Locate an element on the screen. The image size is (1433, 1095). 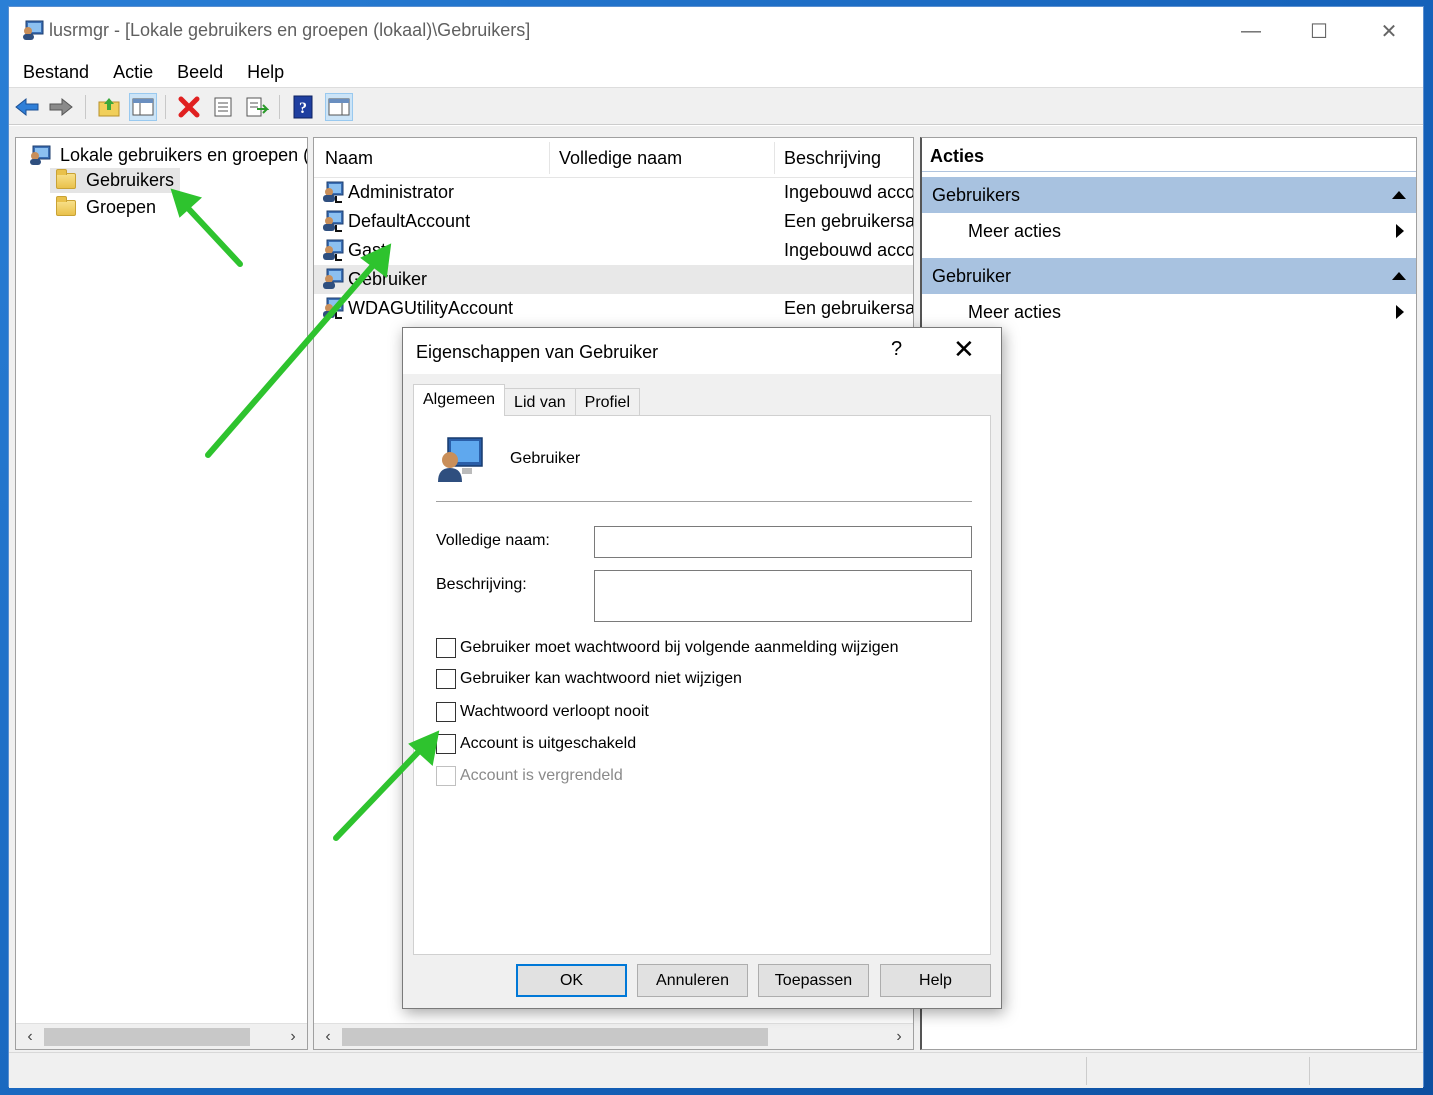
up-folder-button is located at coordinates (109, 107).